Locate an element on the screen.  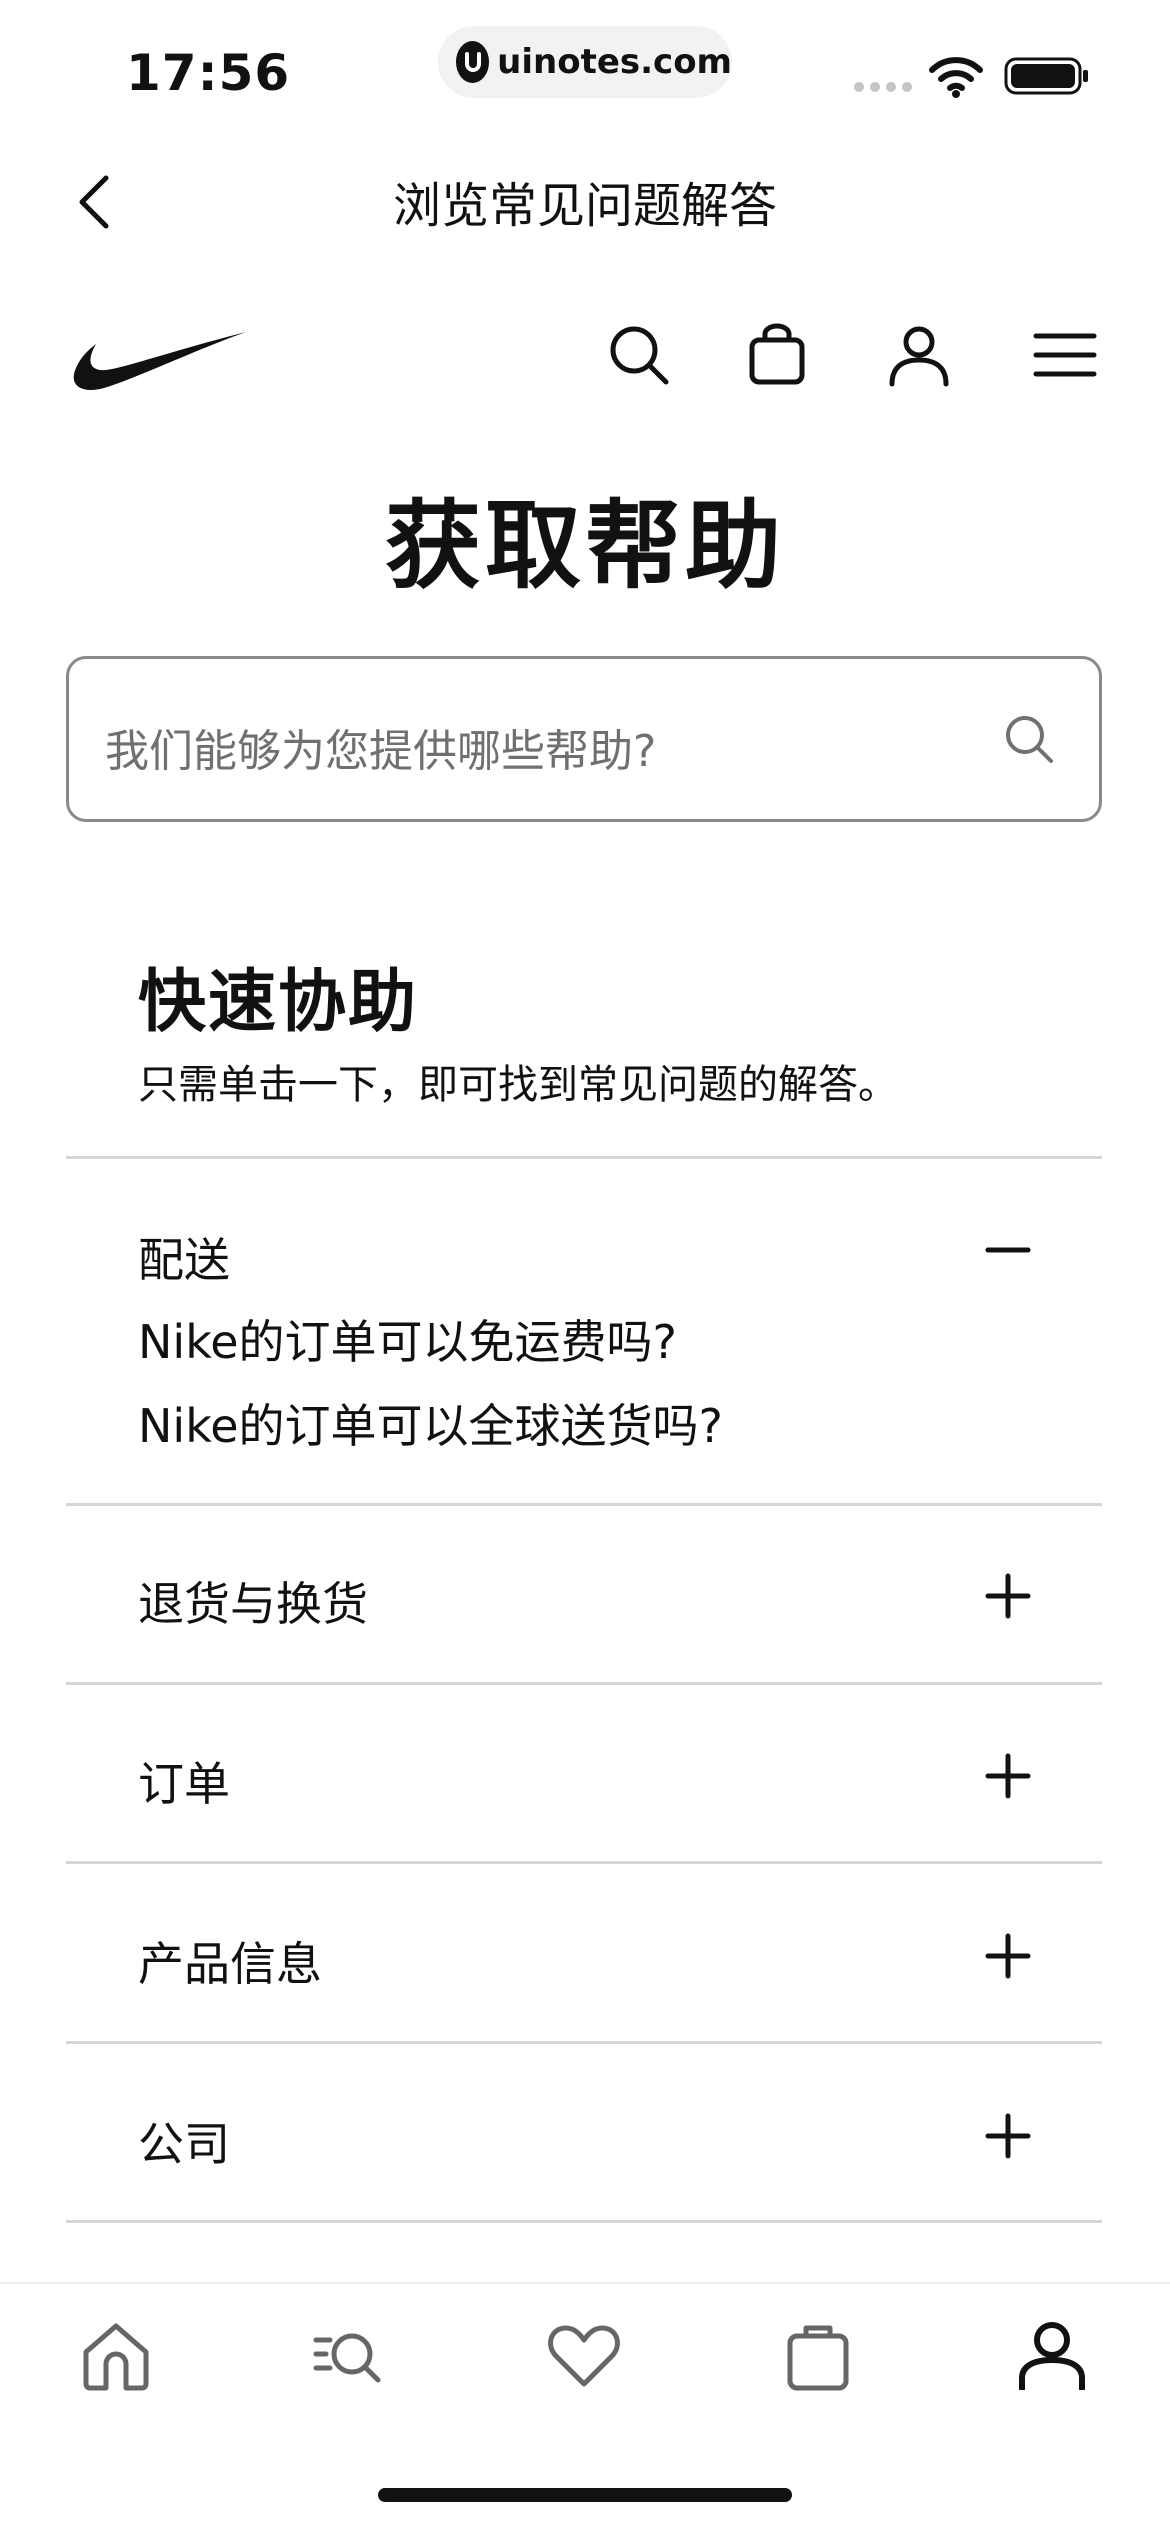
cellular-signal-icon is located at coordinates (883, 87).